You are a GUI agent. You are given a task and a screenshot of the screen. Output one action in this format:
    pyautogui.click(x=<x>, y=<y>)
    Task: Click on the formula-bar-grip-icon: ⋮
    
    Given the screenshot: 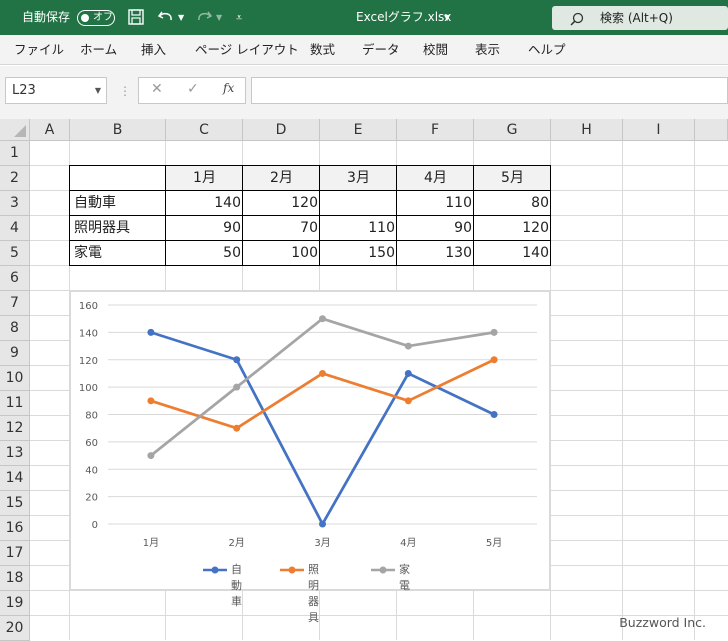 What is the action you would take?
    pyautogui.click(x=125, y=91)
    